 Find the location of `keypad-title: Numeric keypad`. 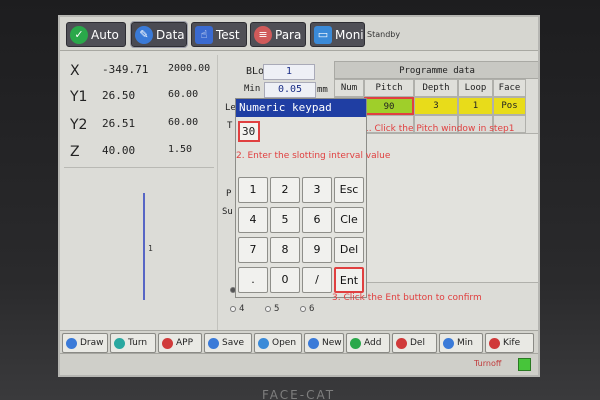

keypad-title: Numeric keypad is located at coordinates (301, 108).